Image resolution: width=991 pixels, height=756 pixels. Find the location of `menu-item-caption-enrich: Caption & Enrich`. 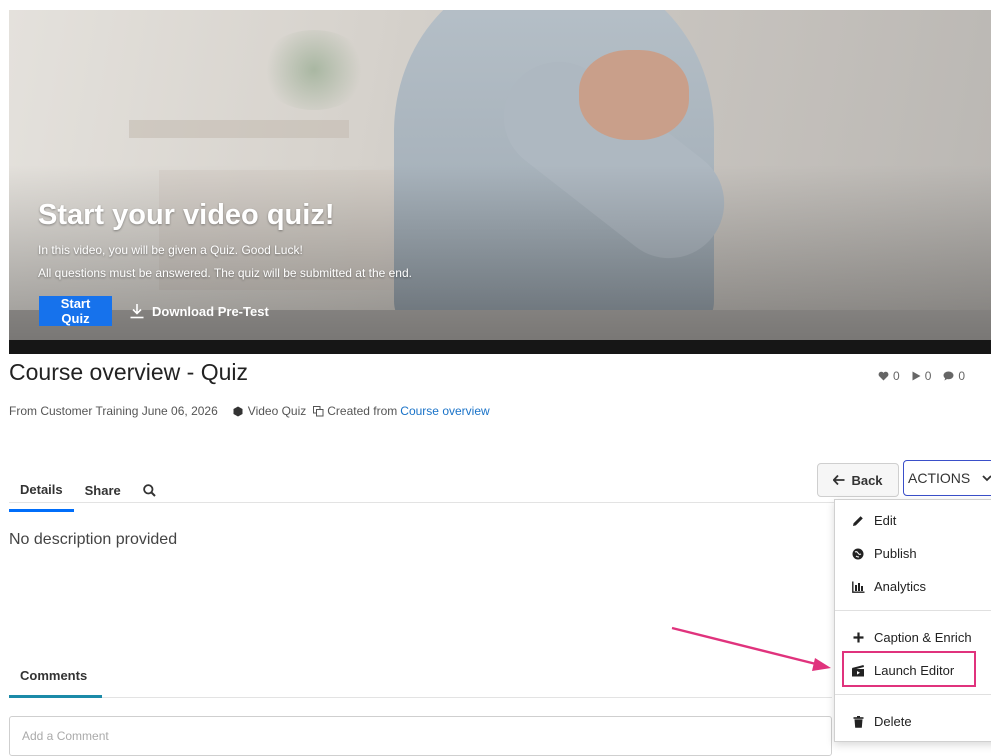

menu-item-caption-enrich: Caption & Enrich is located at coordinates (911, 637).